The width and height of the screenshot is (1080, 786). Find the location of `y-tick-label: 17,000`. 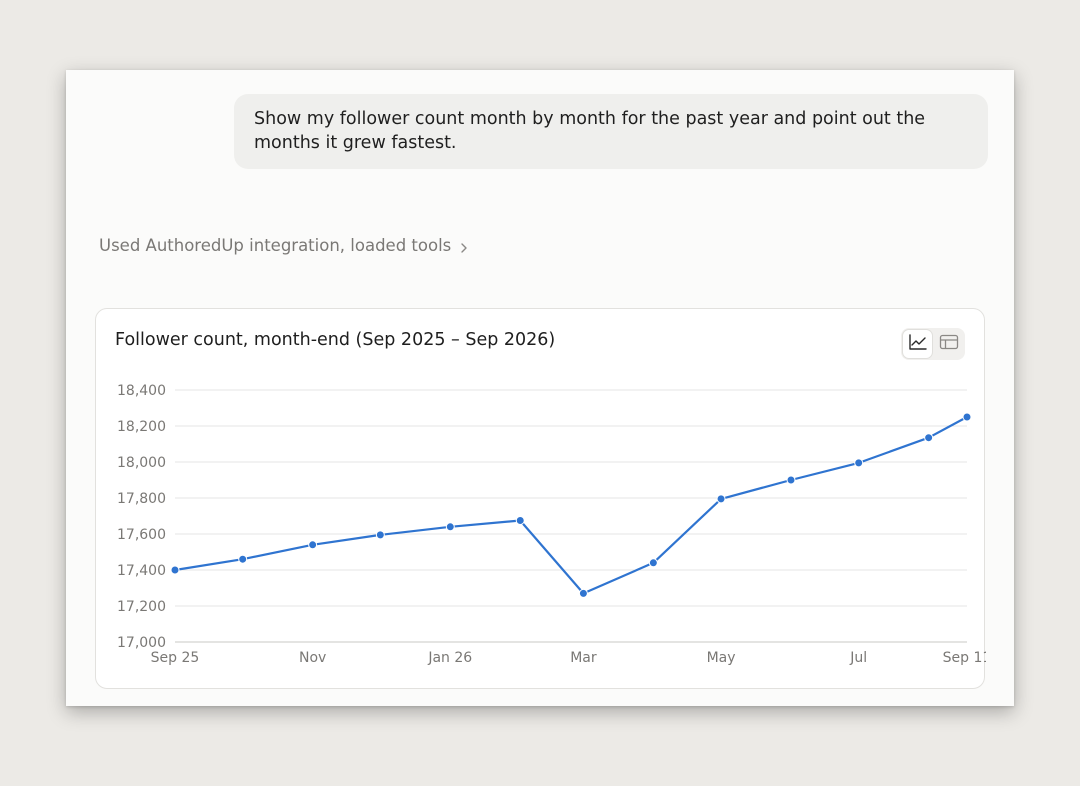

y-tick-label: 17,000 is located at coordinates (141, 643).